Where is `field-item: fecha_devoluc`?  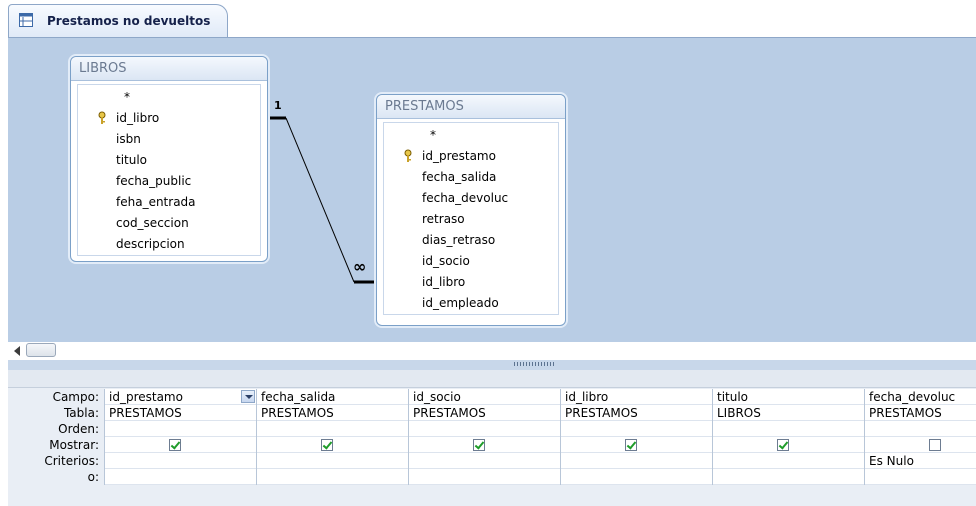 field-item: fecha_devoluc is located at coordinates (471, 198).